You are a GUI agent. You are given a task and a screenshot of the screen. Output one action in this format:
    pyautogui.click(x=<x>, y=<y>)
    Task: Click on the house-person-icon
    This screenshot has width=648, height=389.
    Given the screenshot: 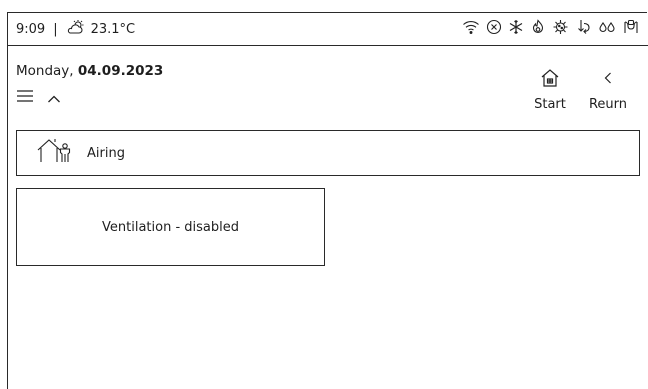 What is the action you would take?
    pyautogui.click(x=55, y=153)
    